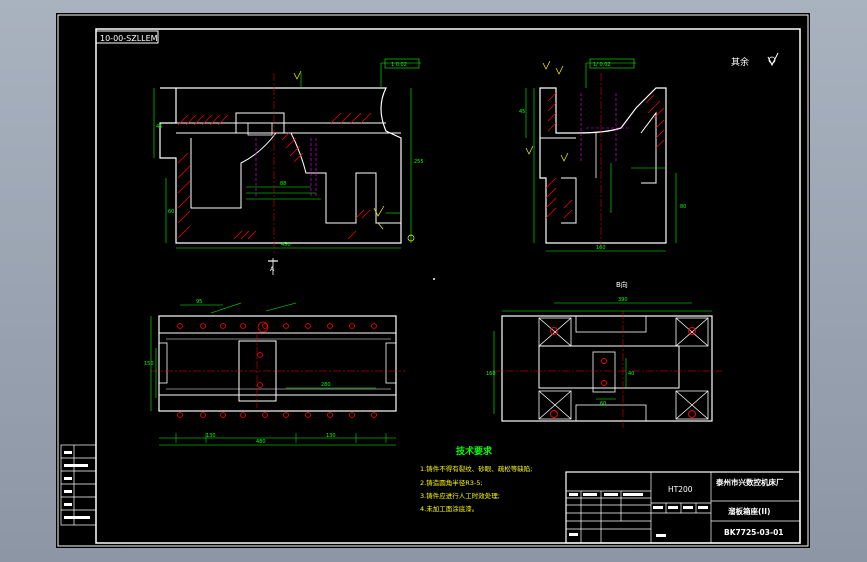  Describe the element at coordinates (451, 482) in the screenshot. I see `tech-requirement-2: 2.铸造圆角半径R3-5;` at that location.